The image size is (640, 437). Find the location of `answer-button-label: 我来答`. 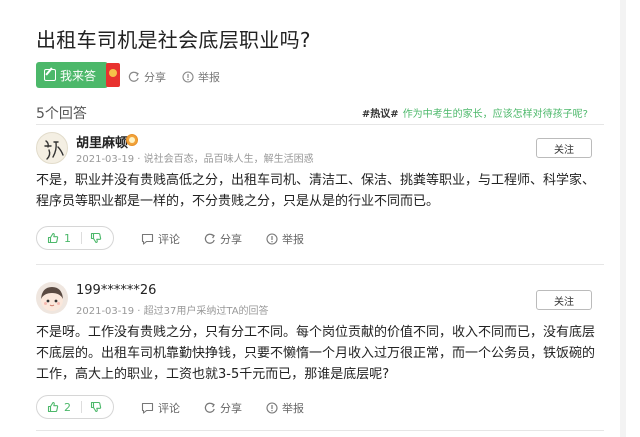

answer-button-label: 我来答 is located at coordinates (78, 75).